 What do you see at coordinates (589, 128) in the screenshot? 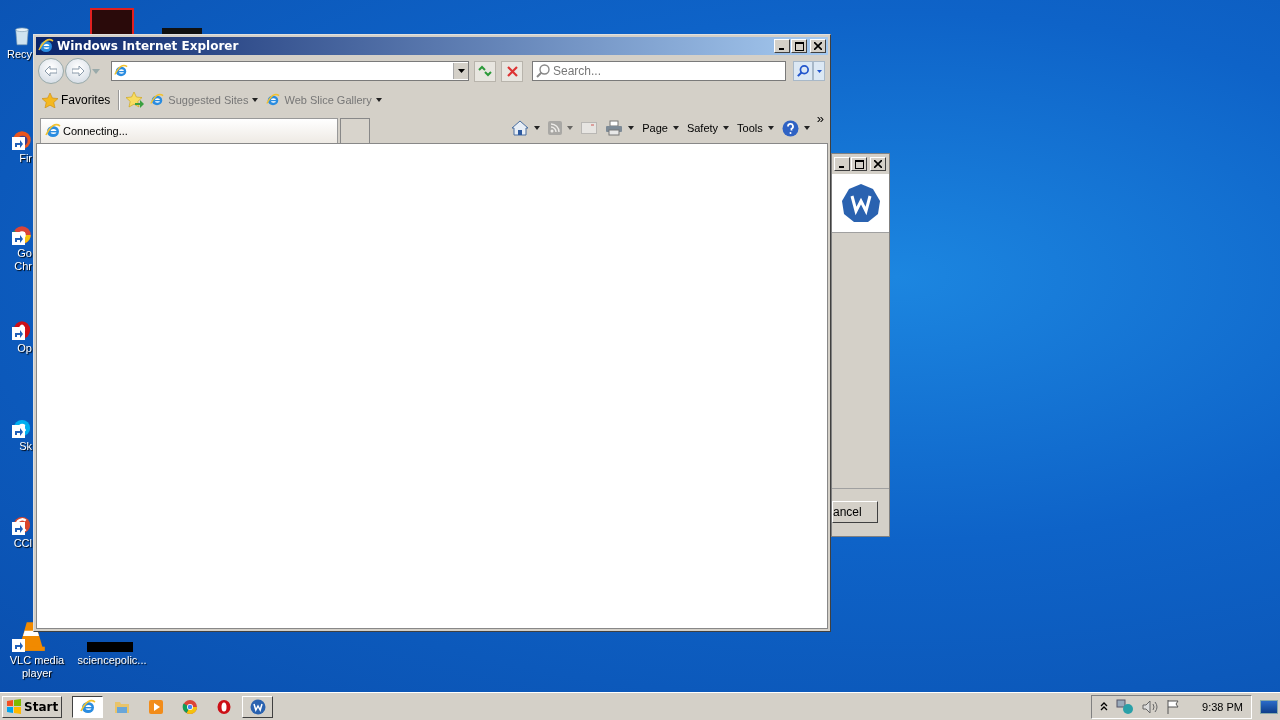
I see `mail-icon` at bounding box center [589, 128].